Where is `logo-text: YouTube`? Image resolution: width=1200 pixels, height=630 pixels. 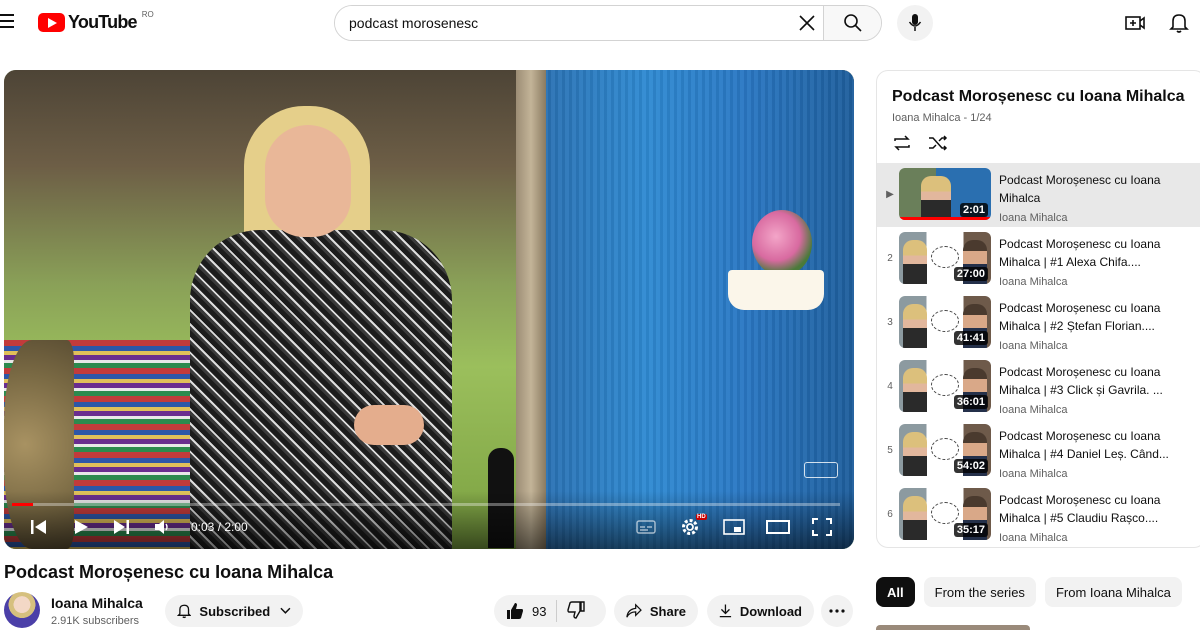
logo-text: YouTube is located at coordinates (103, 22).